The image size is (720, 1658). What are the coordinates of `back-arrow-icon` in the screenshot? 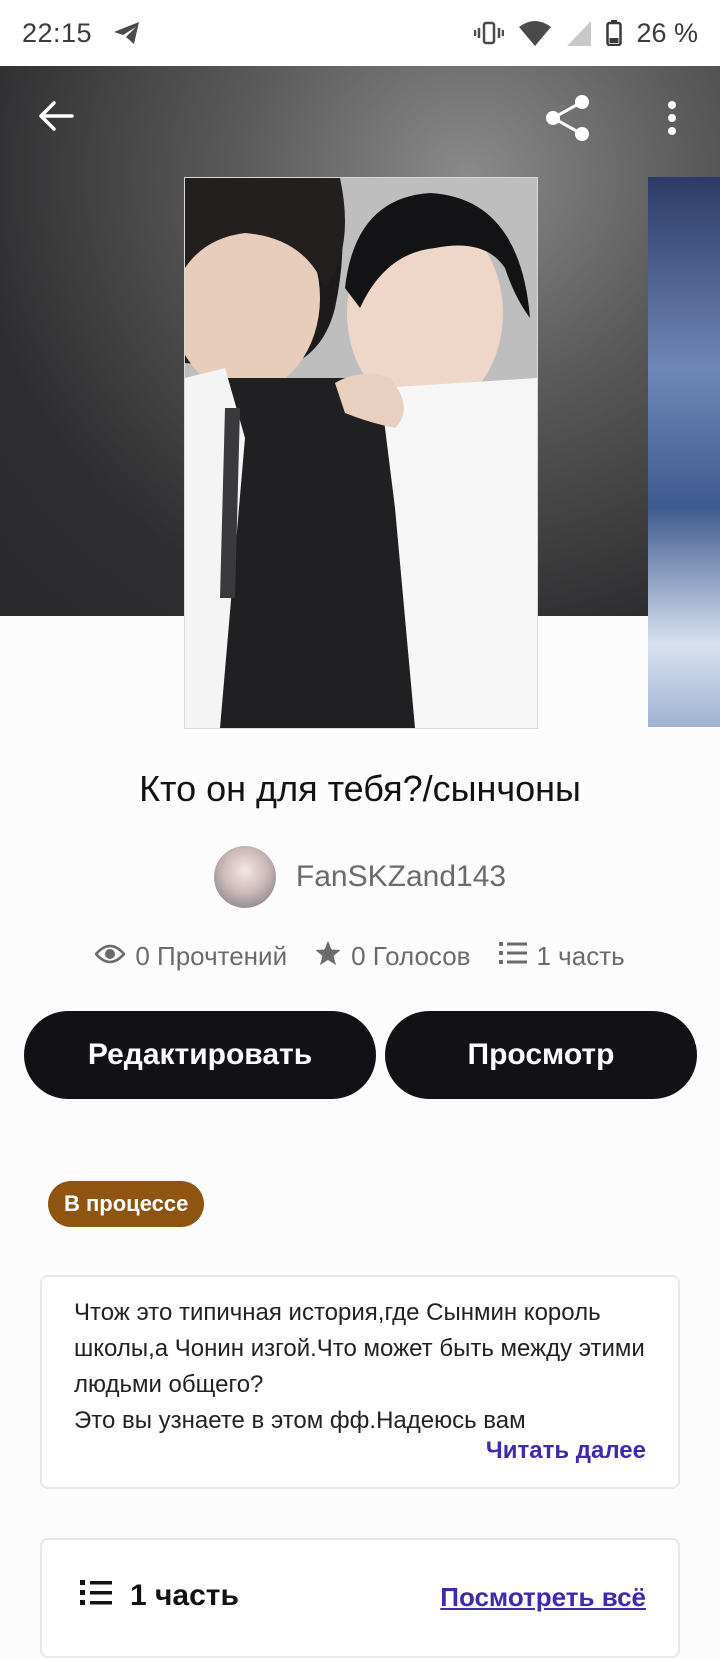 It's located at (56, 118).